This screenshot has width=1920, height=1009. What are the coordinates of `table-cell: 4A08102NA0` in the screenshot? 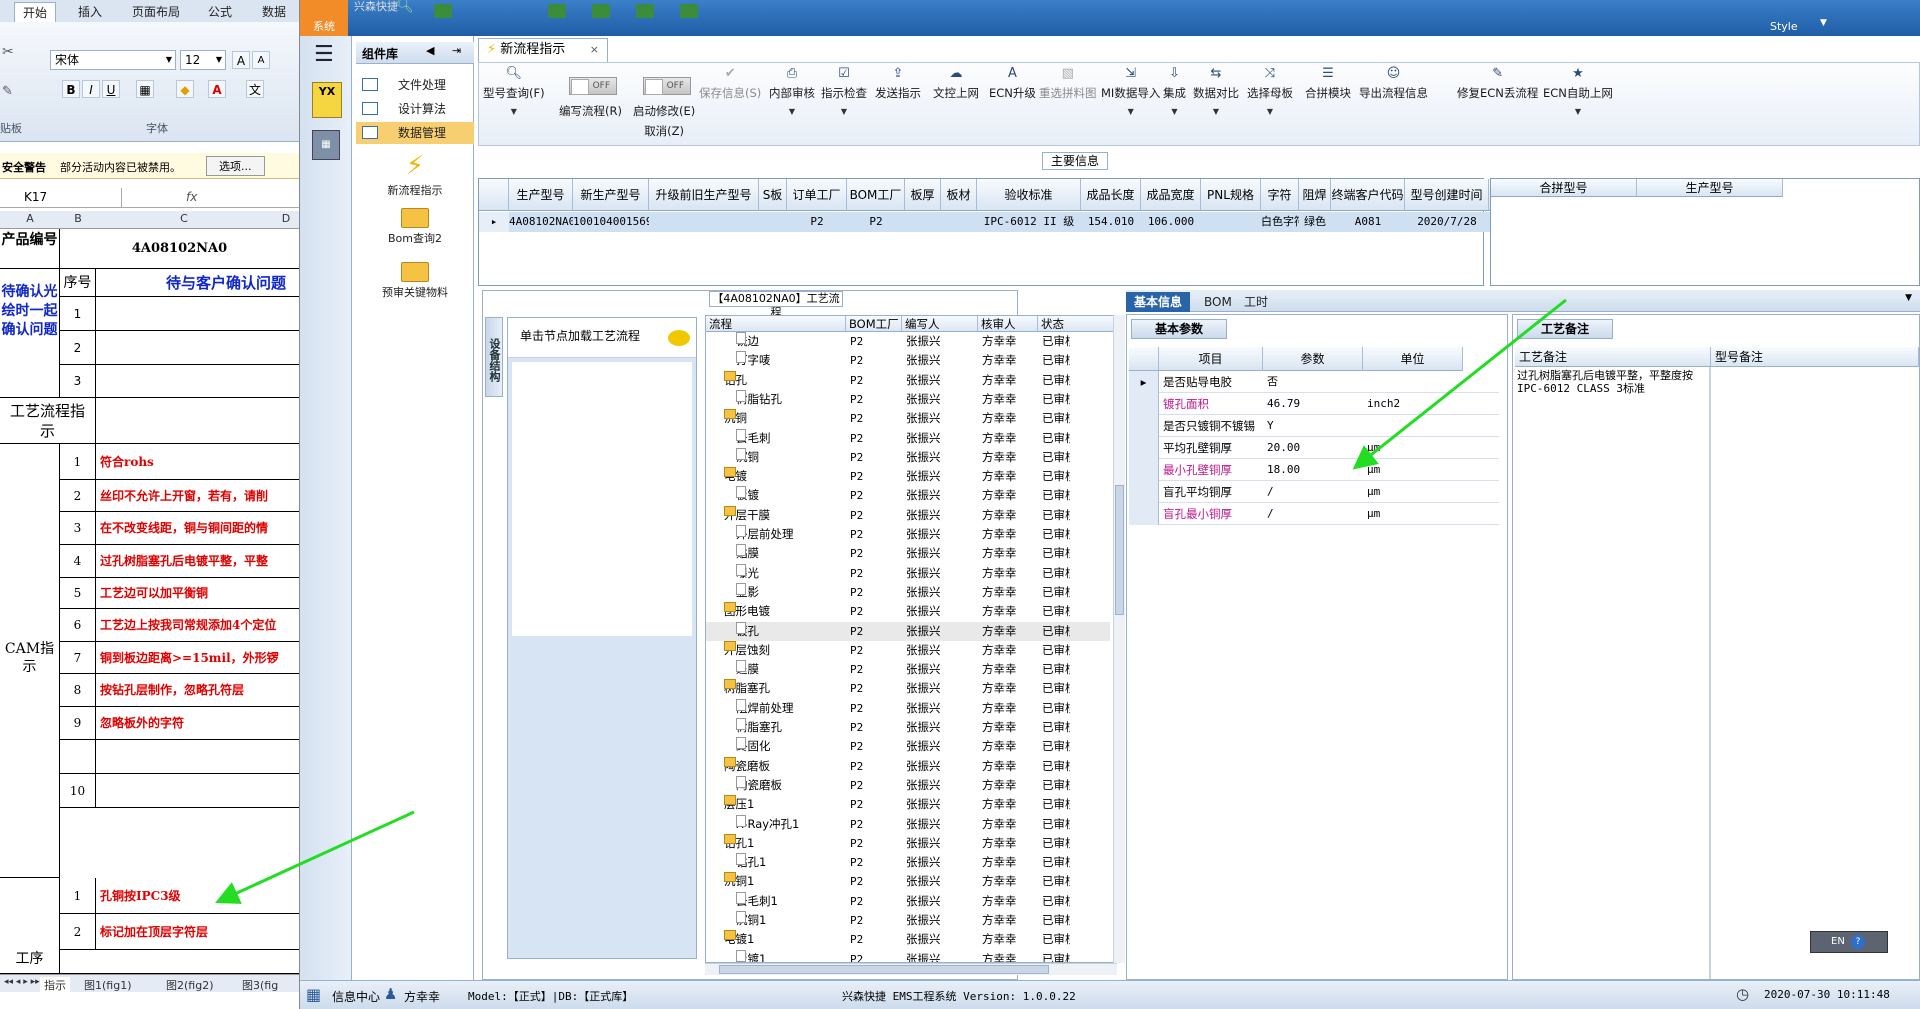 It's located at (541, 222).